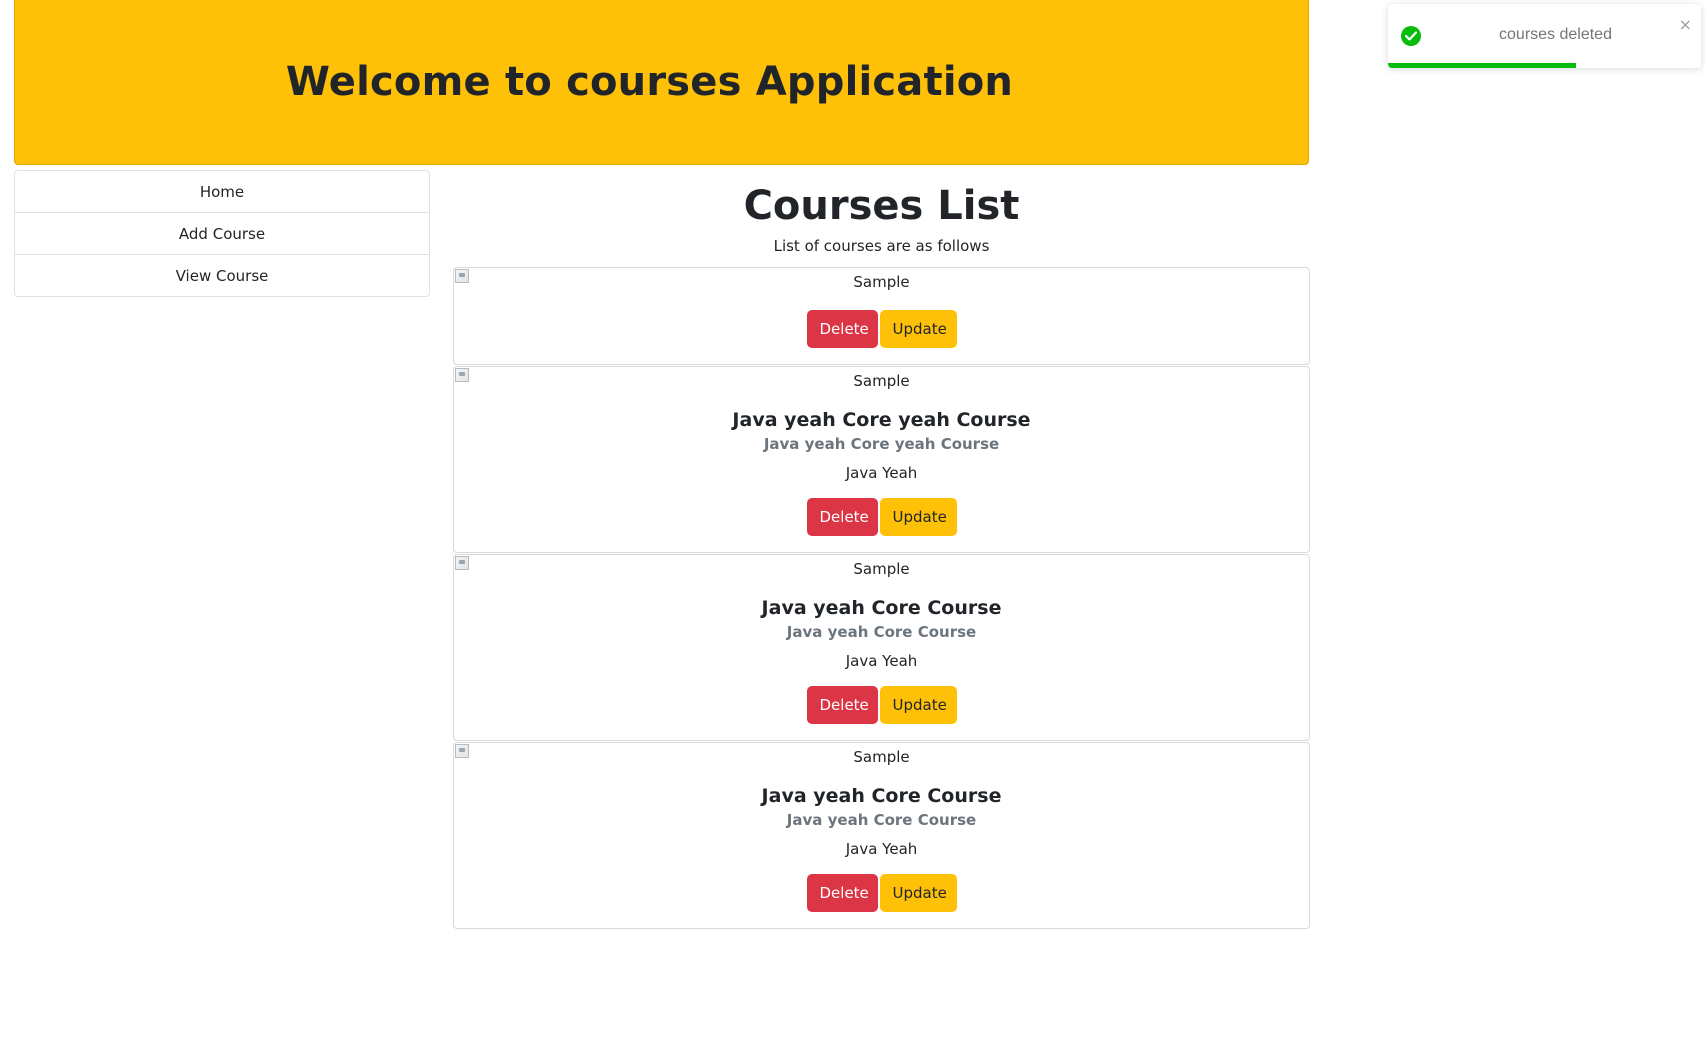 The height and width of the screenshot is (1045, 1705). I want to click on course-subtitle: Java yeah Core yeah Course, so click(881, 444).